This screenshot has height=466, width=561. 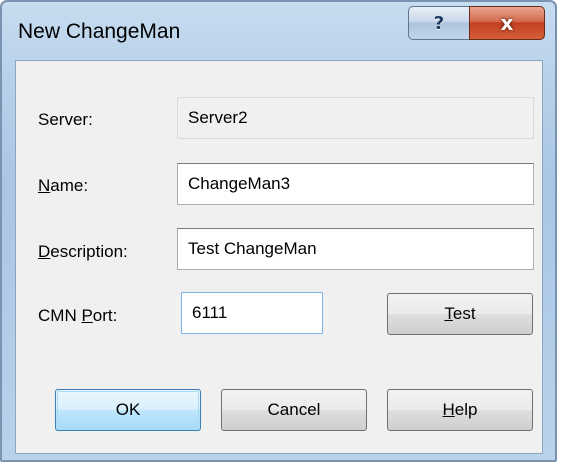 I want to click on window-title: New ChangeMan, so click(x=99, y=31).